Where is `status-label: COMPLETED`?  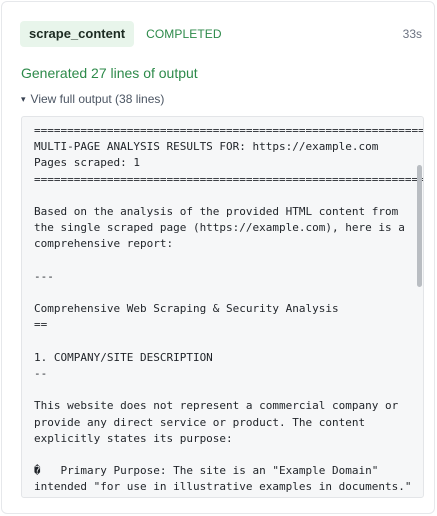 status-label: COMPLETED is located at coordinates (184, 34).